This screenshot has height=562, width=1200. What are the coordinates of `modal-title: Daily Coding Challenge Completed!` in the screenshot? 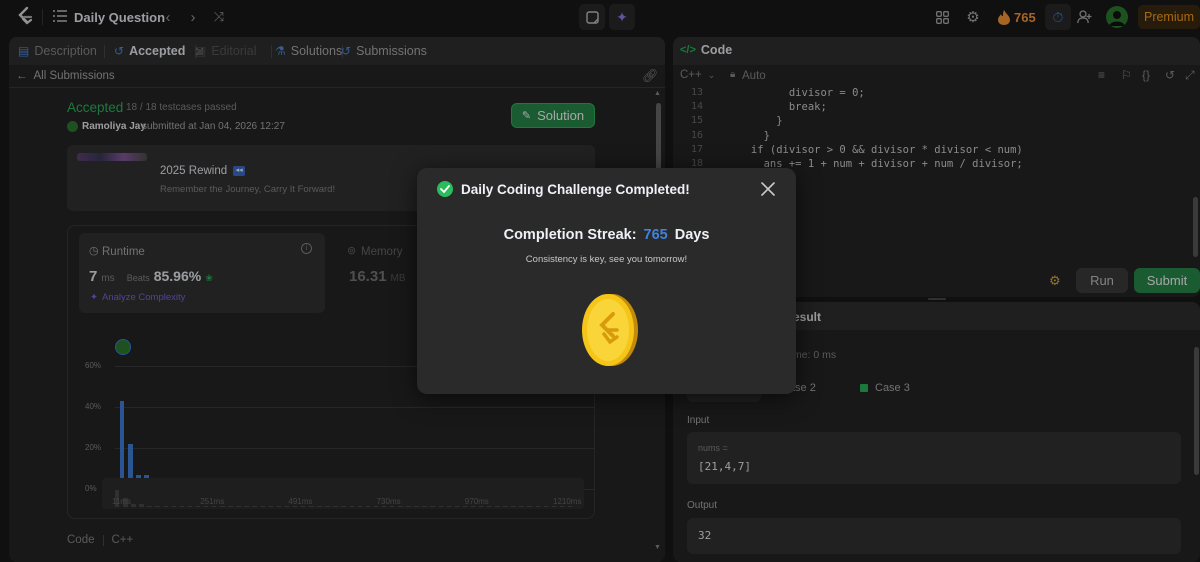 It's located at (575, 189).